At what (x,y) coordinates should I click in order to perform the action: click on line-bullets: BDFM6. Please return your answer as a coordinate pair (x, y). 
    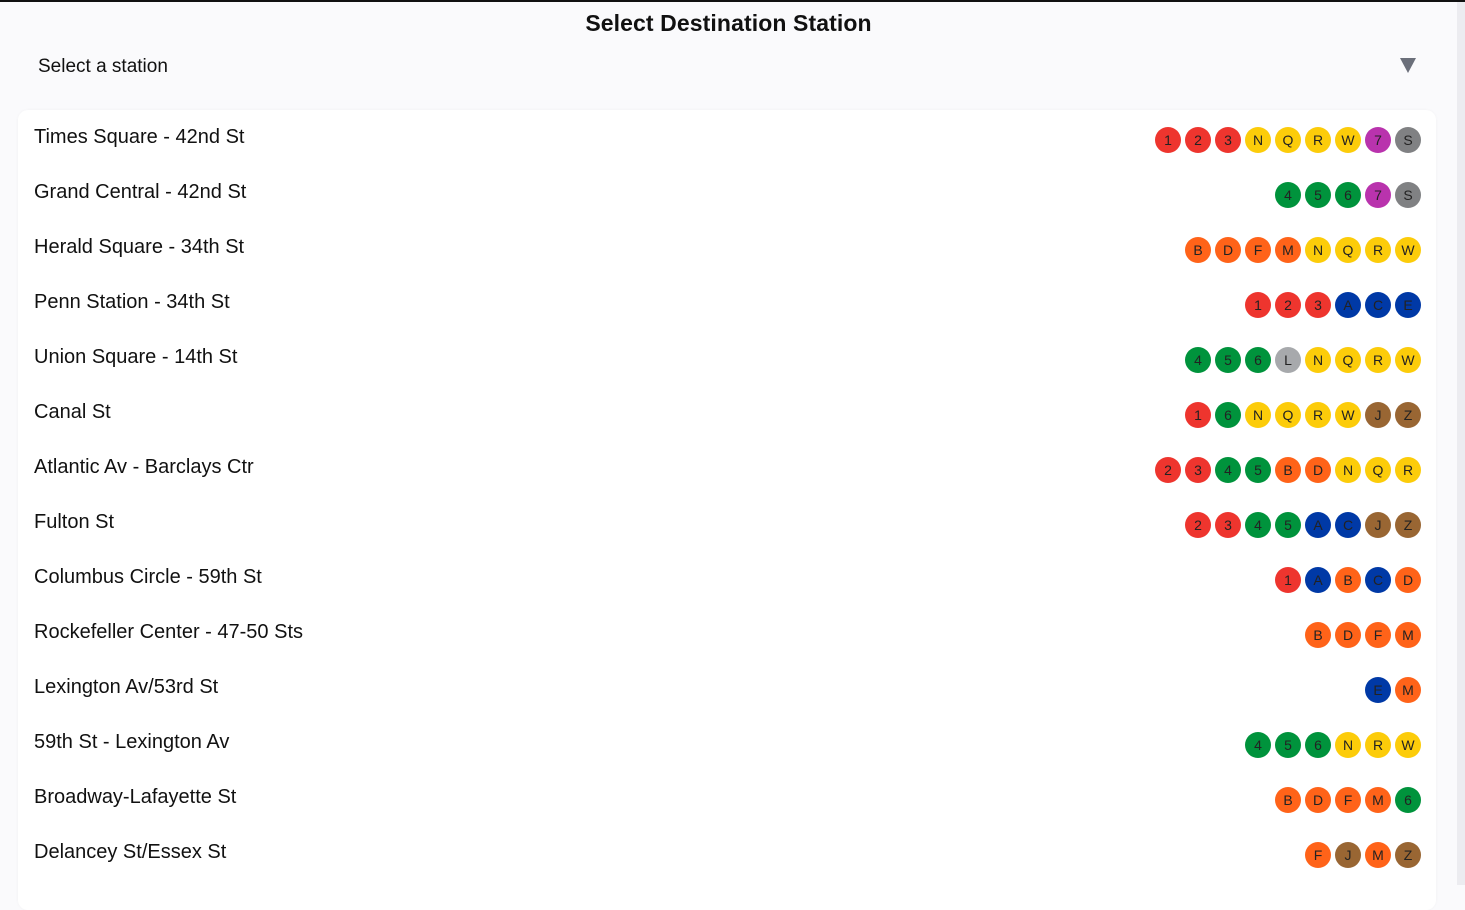
    Looking at the image, I should click on (1348, 800).